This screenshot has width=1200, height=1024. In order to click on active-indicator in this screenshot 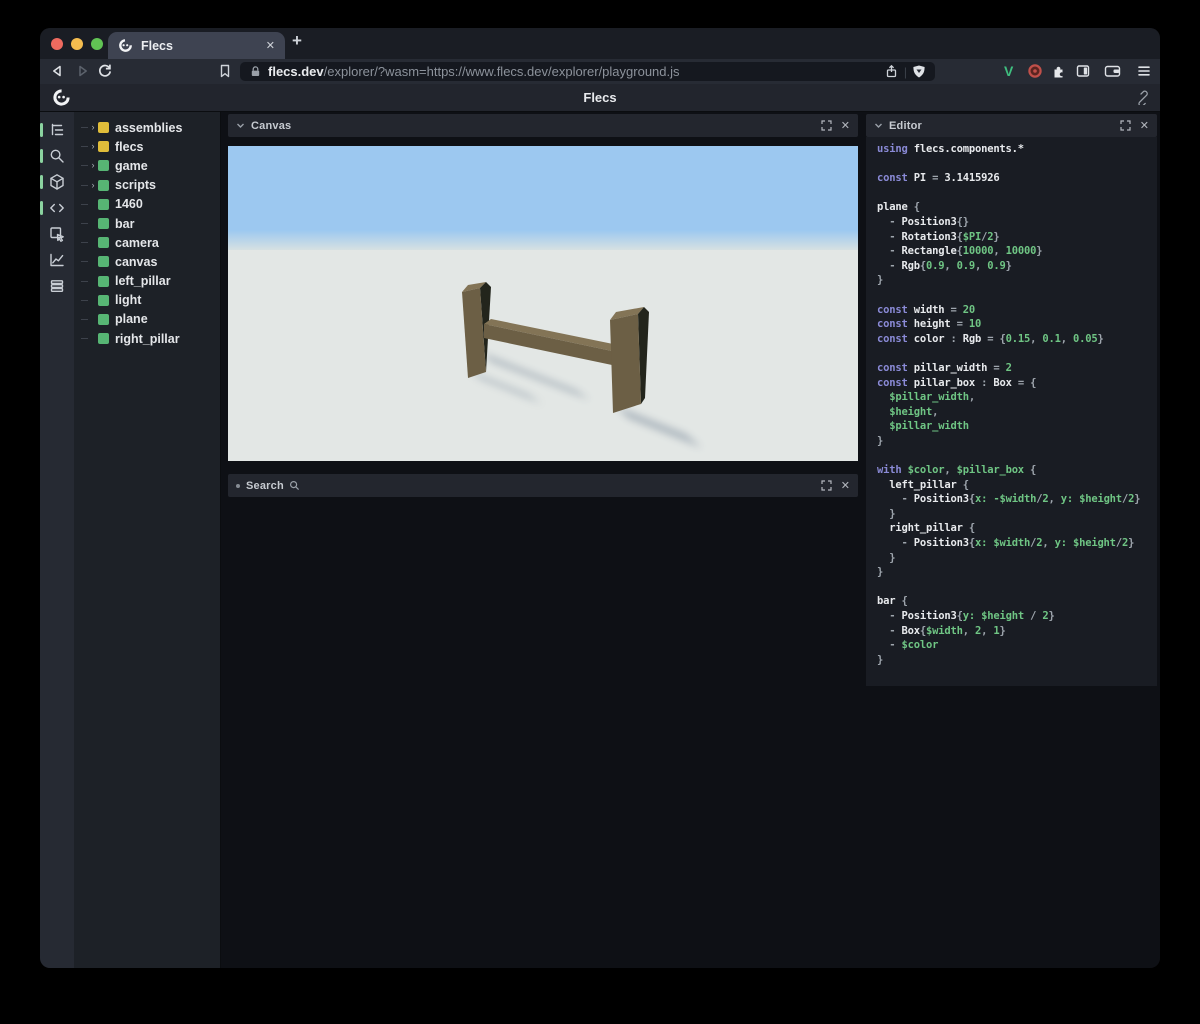, I will do `click(41, 182)`.